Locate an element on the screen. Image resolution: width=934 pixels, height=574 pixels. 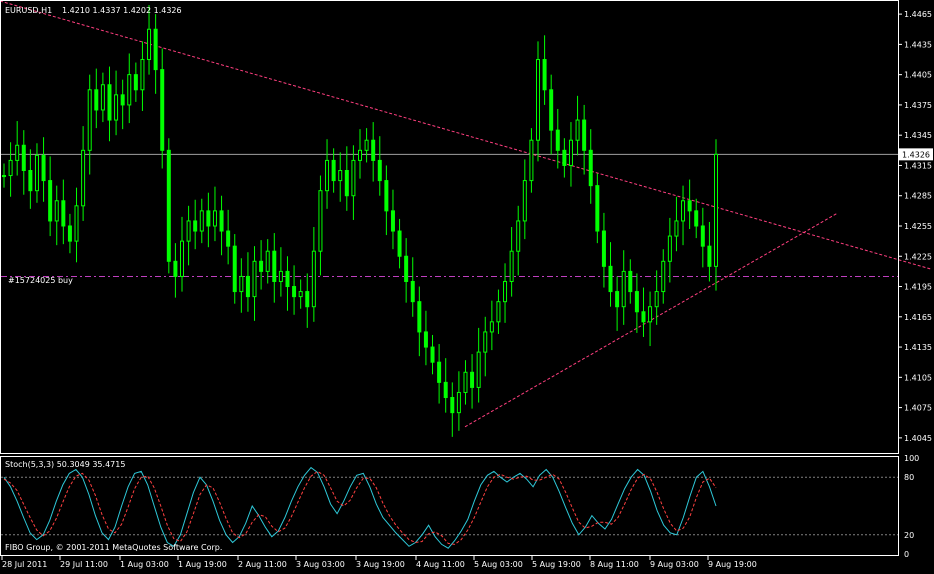
time-axis-label: 1 Aug 03:00 is located at coordinates (144, 564).